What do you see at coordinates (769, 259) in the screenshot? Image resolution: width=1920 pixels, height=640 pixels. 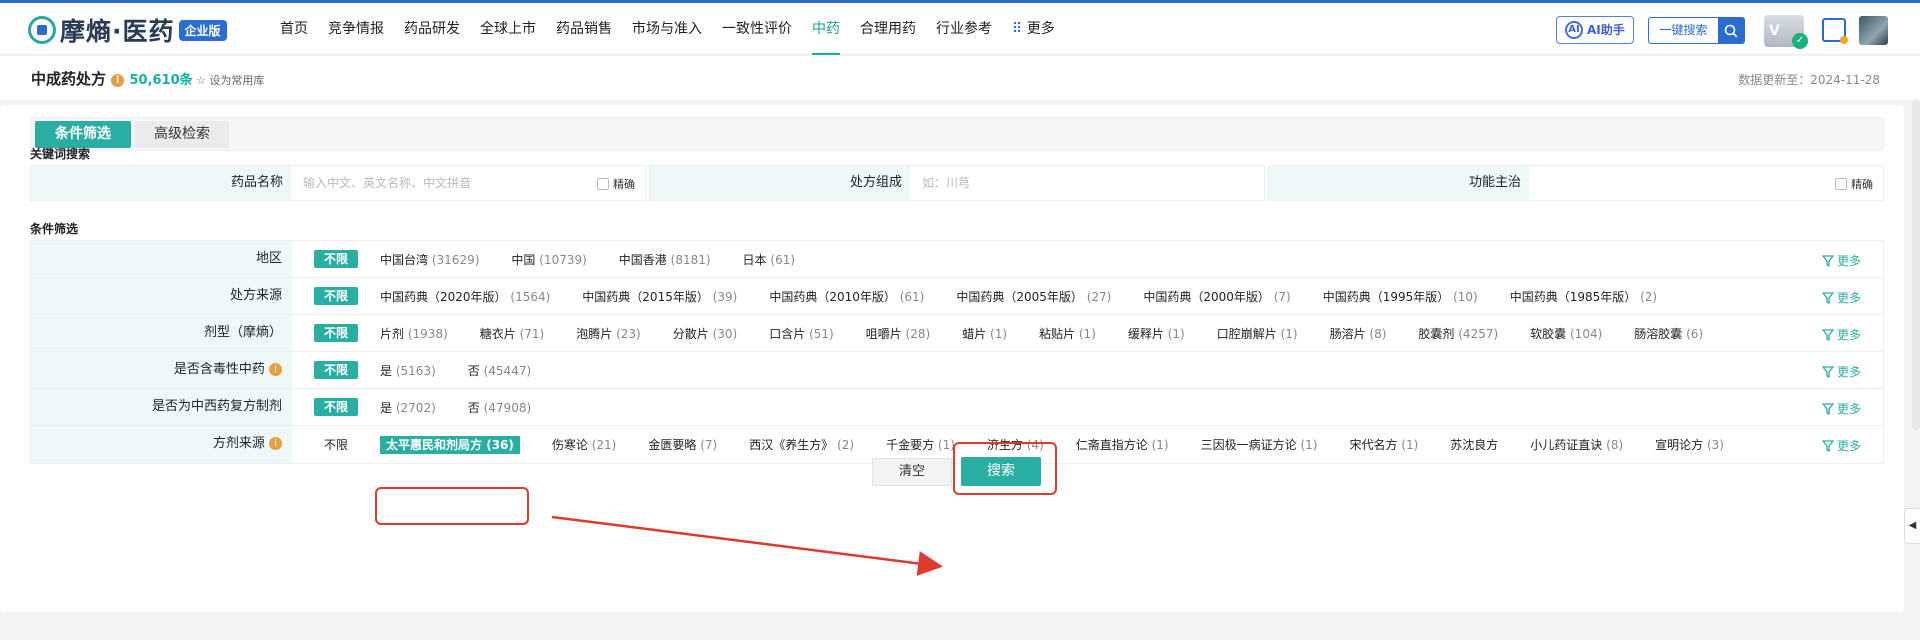 I see `filter-option: 日本 (61)` at bounding box center [769, 259].